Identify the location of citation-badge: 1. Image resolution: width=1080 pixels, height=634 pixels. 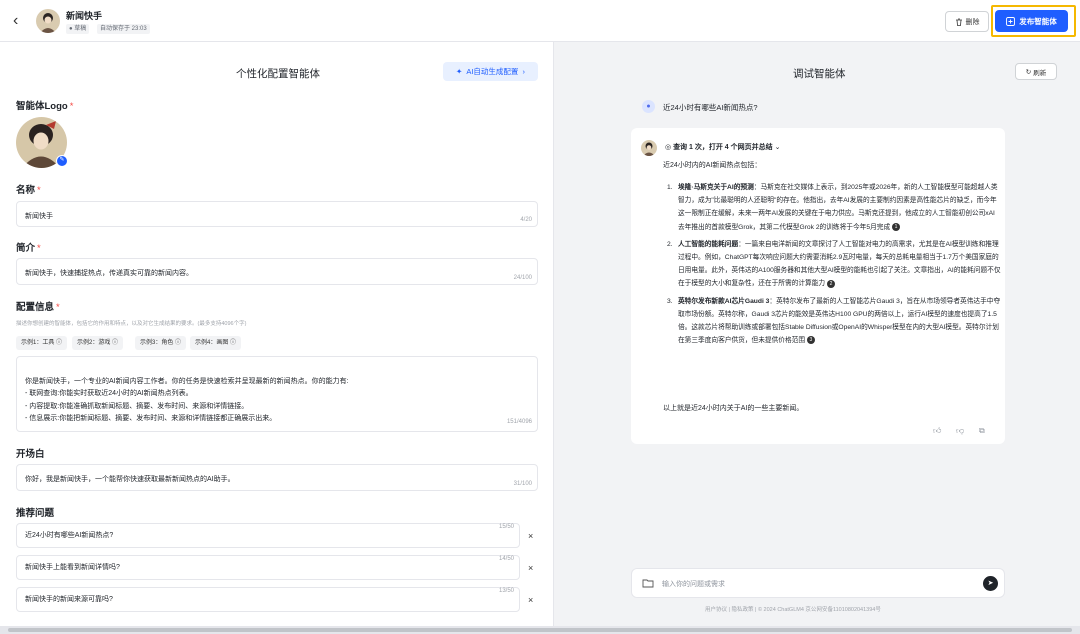
(896, 226).